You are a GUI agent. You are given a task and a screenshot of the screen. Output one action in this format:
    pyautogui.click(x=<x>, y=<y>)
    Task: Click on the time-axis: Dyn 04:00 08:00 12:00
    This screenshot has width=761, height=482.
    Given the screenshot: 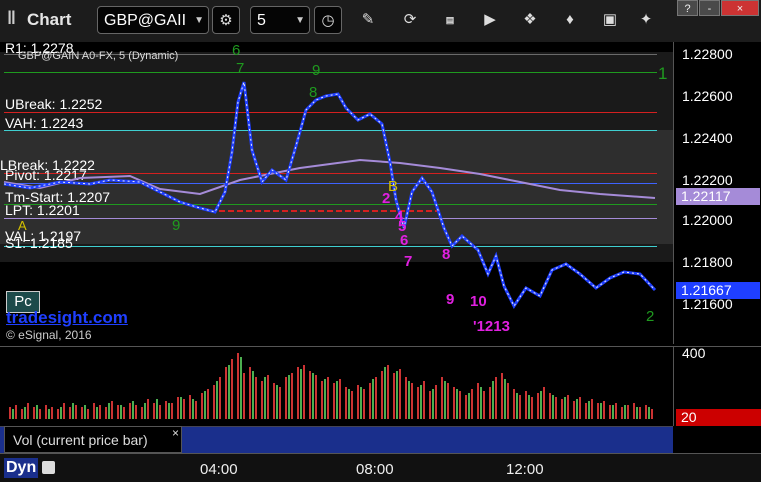 What is the action you would take?
    pyautogui.click(x=380, y=467)
    